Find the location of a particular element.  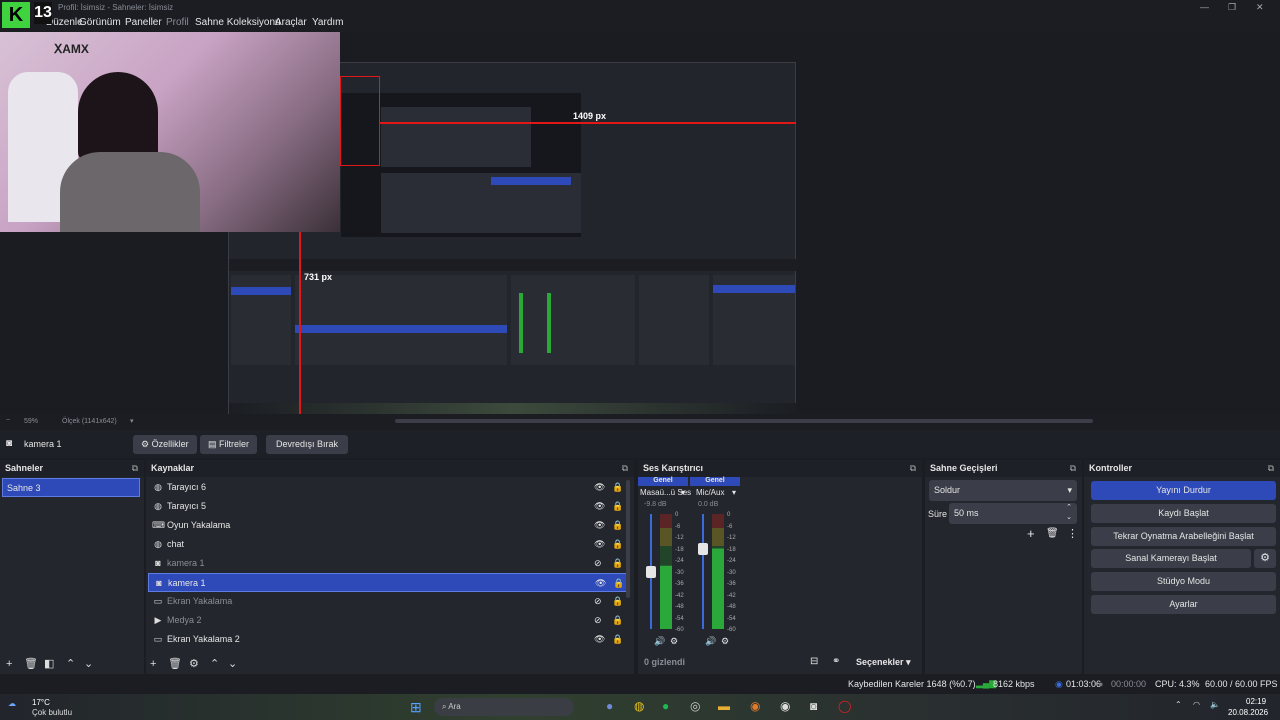

chrome-icon: ◍ is located at coordinates (639, 706).